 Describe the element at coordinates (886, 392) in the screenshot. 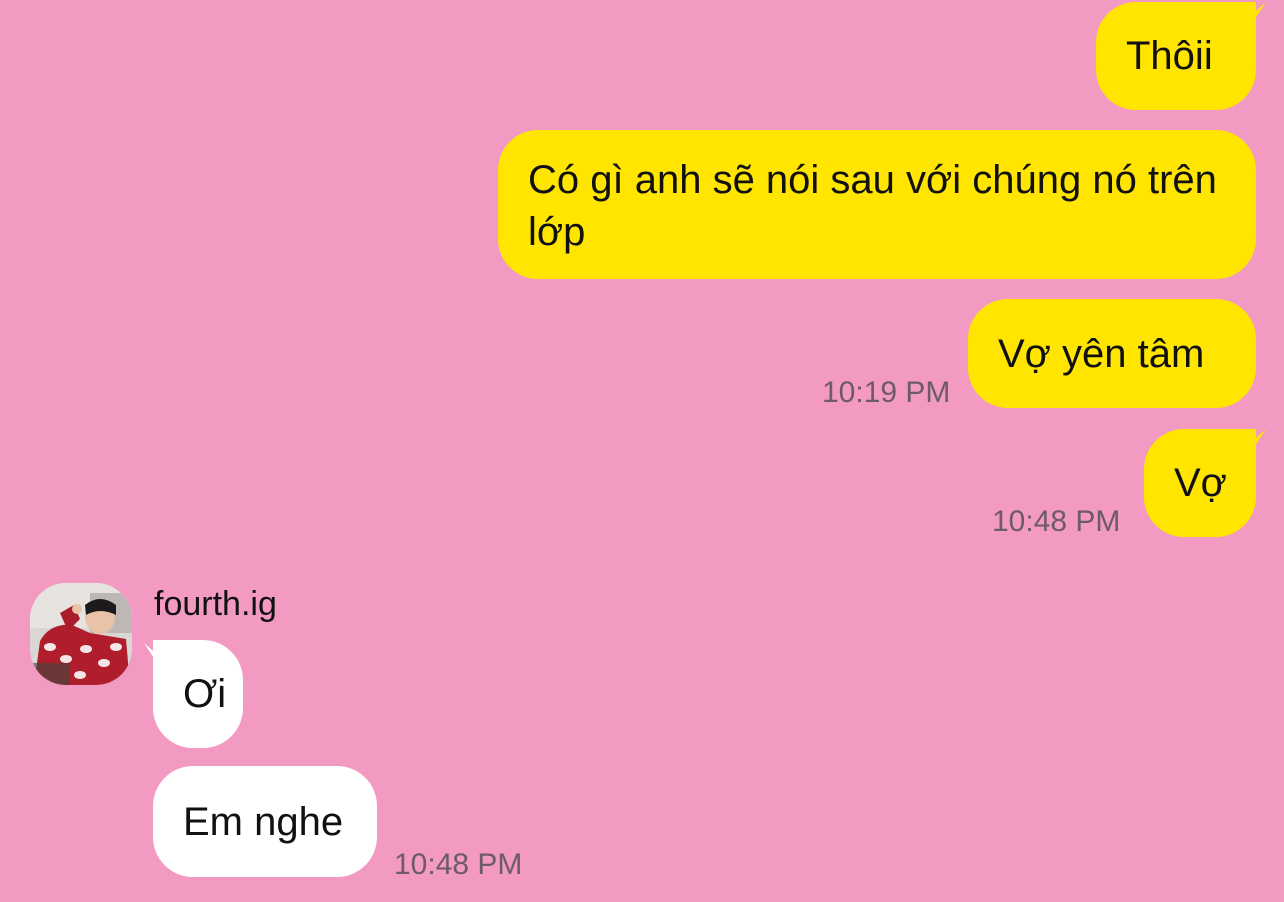

I see `message-timestamp: 10:19 PM` at that location.